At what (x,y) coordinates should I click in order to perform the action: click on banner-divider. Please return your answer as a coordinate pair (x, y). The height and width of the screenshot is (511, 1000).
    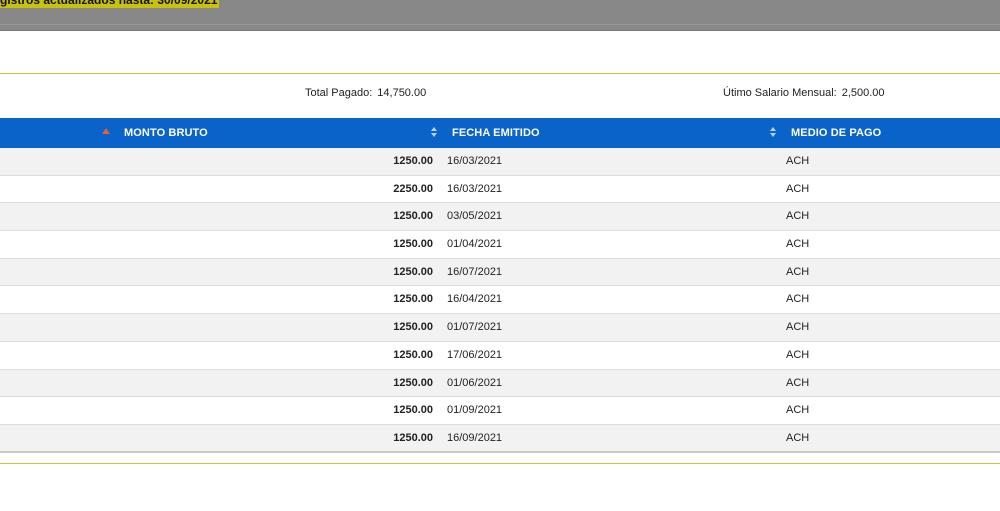
    Looking at the image, I should click on (500, 24).